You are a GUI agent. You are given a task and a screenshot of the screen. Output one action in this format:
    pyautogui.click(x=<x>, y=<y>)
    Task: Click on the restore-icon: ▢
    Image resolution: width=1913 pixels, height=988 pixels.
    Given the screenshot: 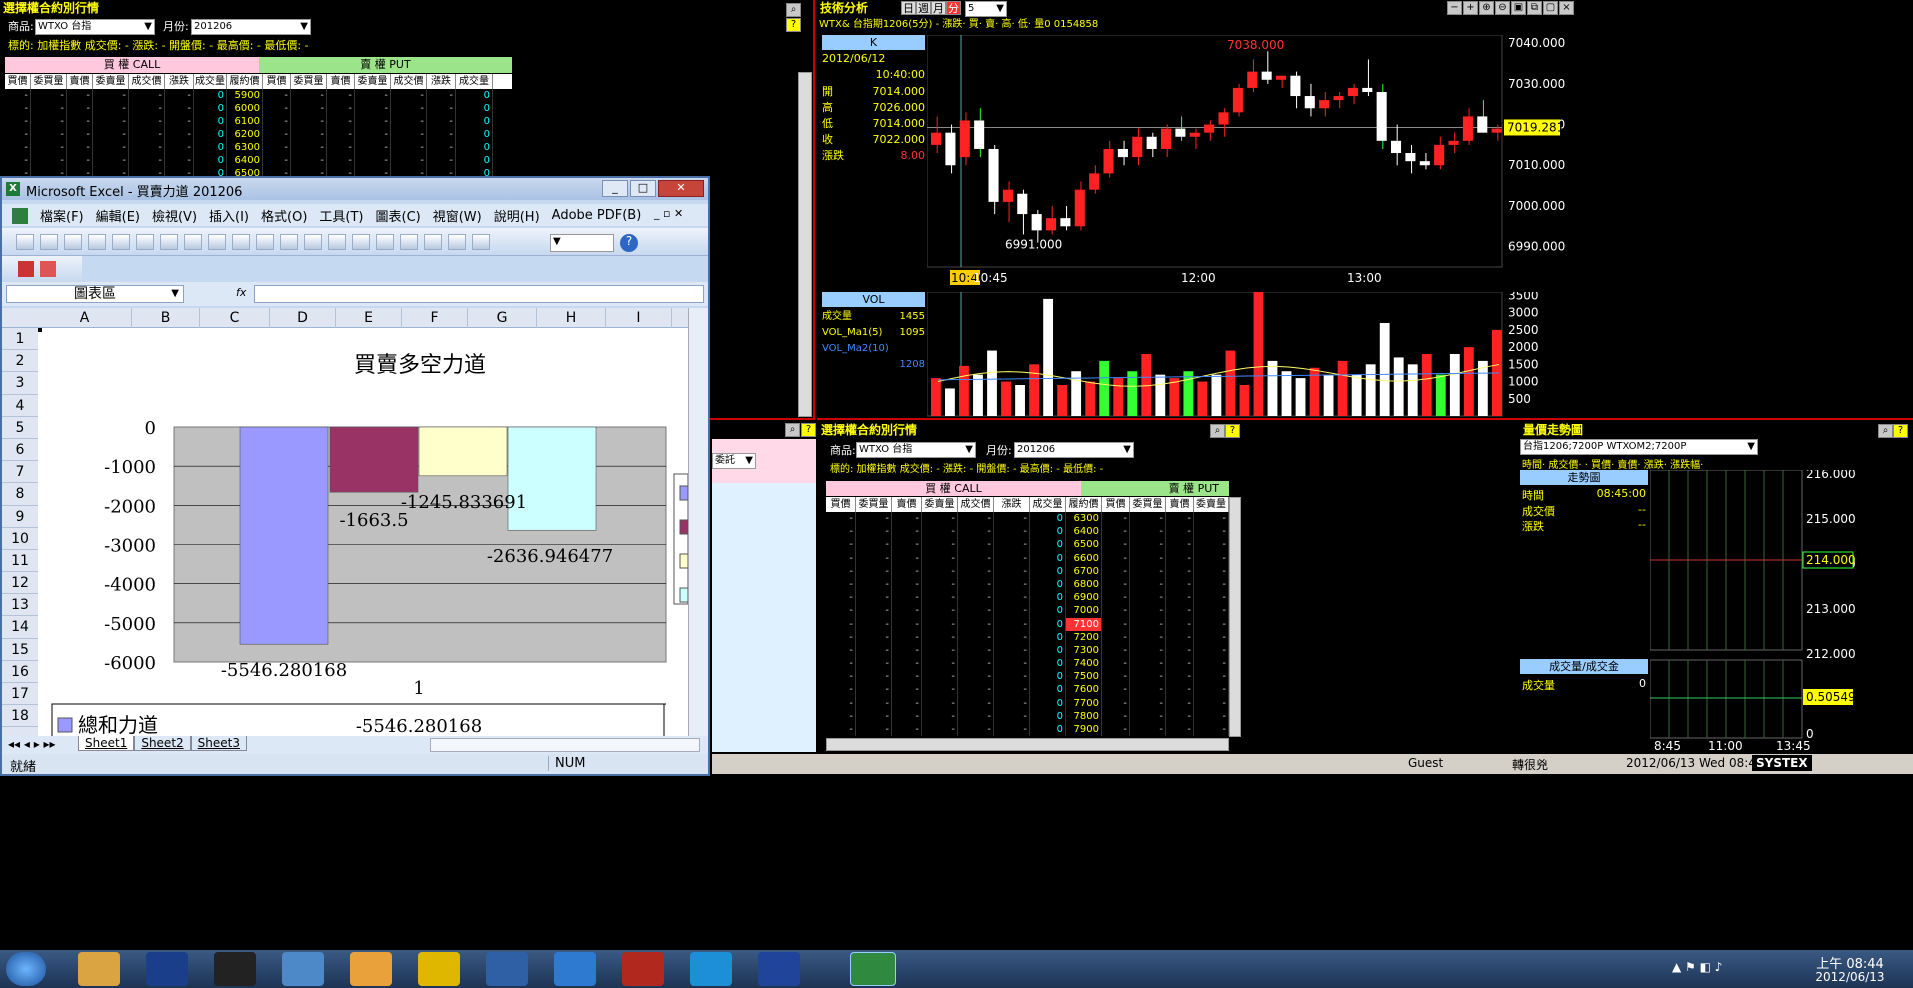 What is the action you would take?
    pyautogui.click(x=1550, y=8)
    